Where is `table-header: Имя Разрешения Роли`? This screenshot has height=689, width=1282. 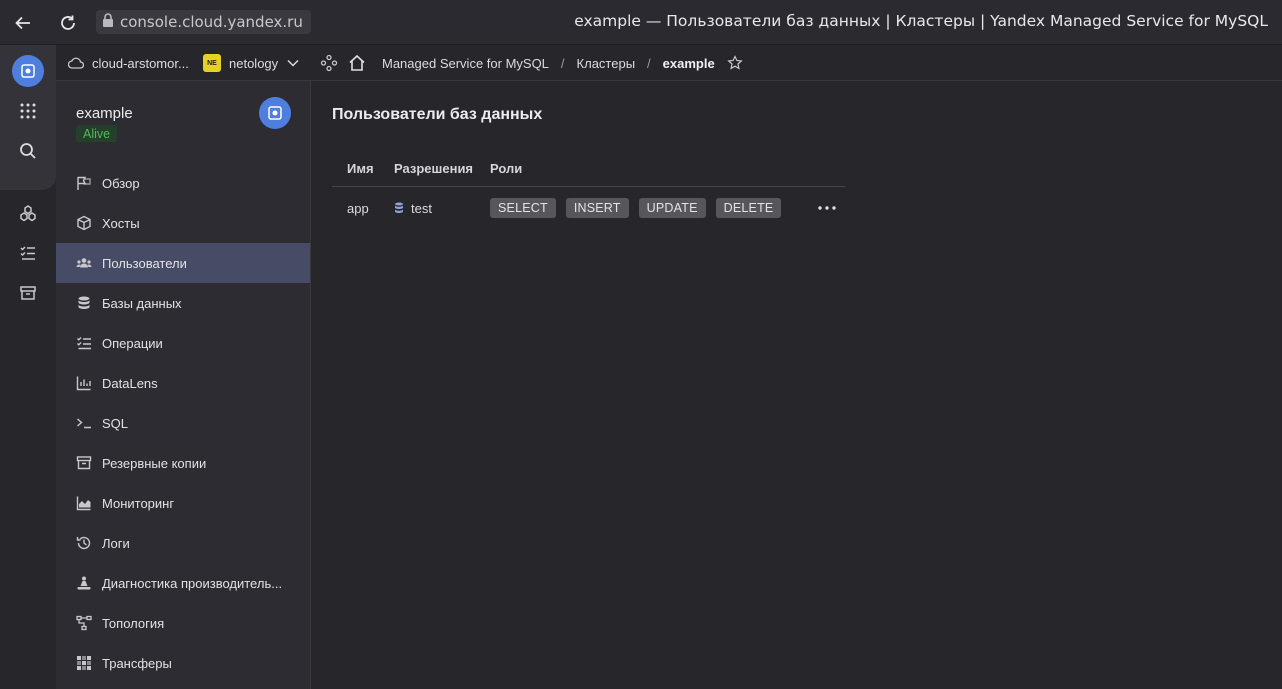
table-header: Имя Разрешения Роли is located at coordinates (588, 169).